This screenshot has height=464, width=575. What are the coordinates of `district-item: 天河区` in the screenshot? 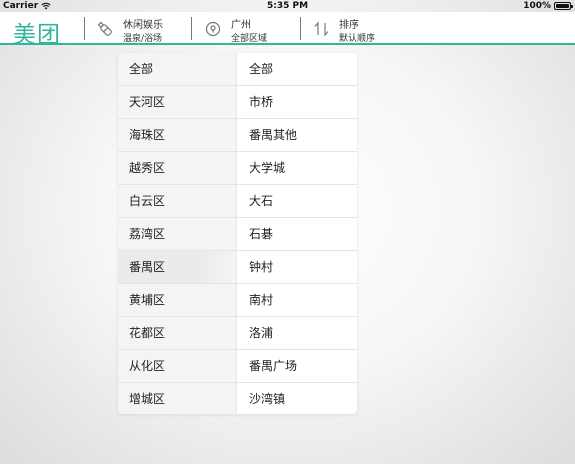 It's located at (177, 102).